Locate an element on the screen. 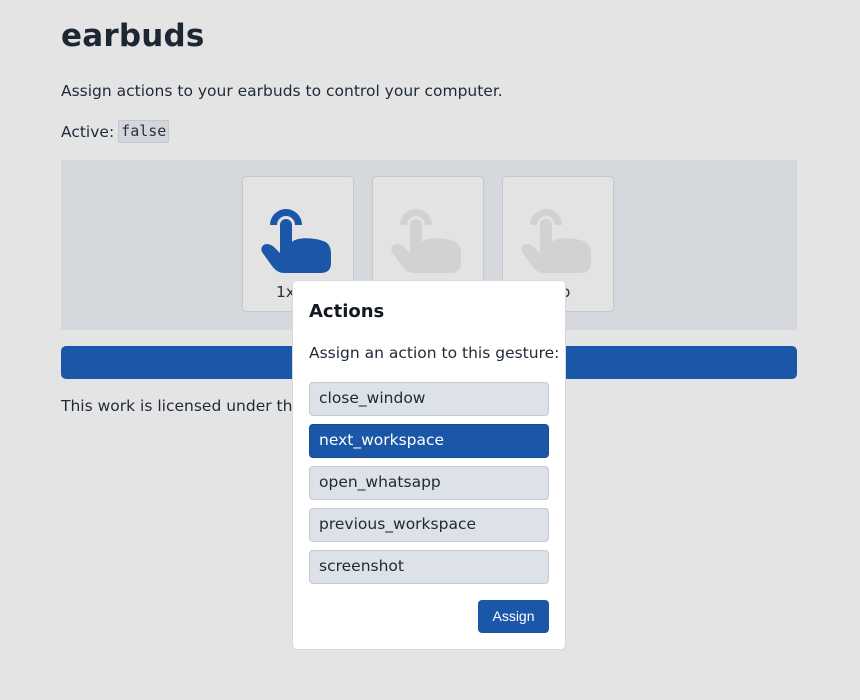 The width and height of the screenshot is (860, 700). active-label: Active: is located at coordinates (88, 131).